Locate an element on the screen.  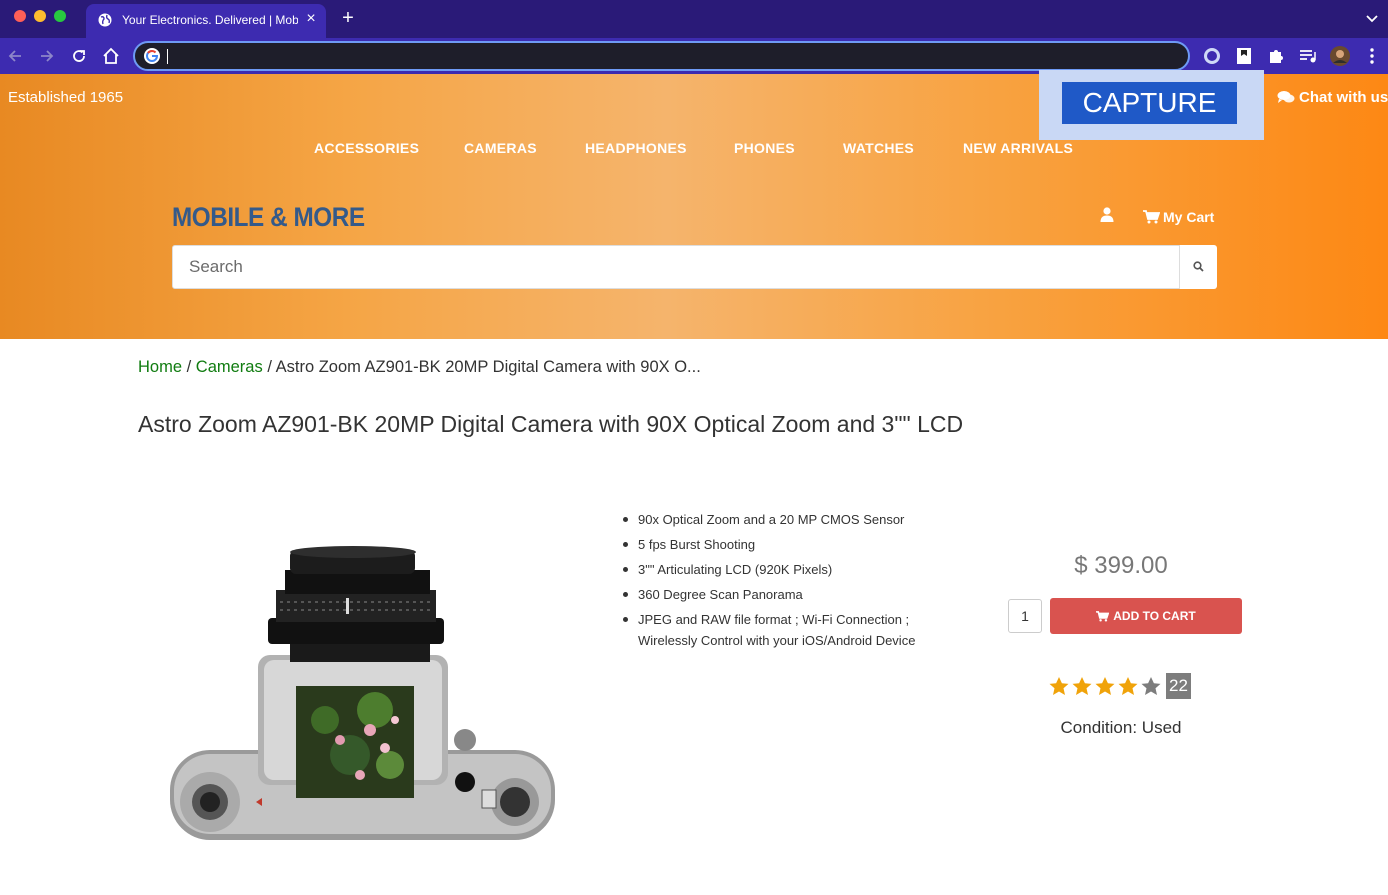
address-bar is located at coordinates (661, 56).